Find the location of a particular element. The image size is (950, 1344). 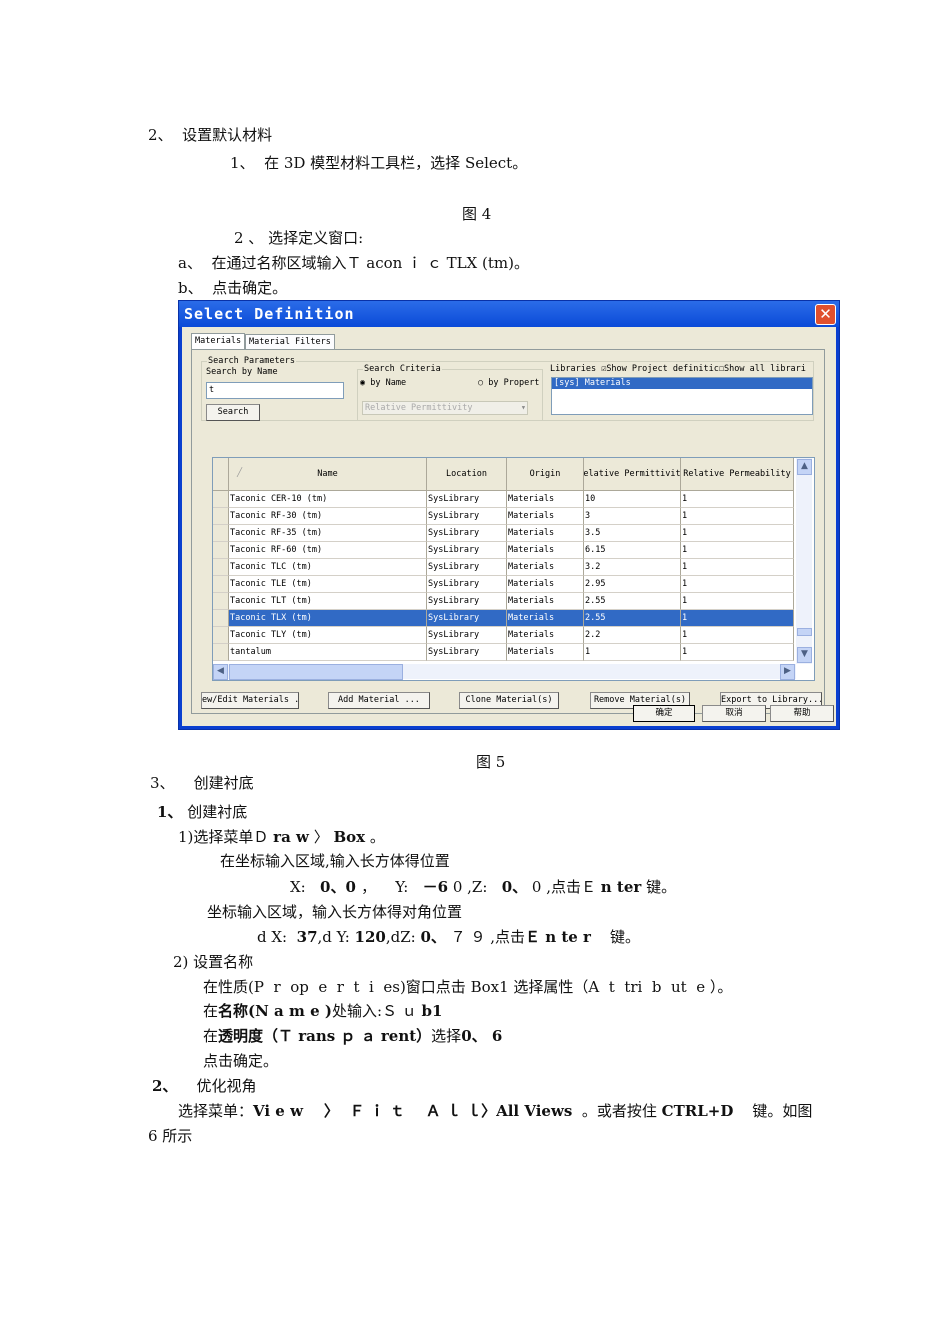

text-segment: 选择 is located at coordinates (446, 1036).